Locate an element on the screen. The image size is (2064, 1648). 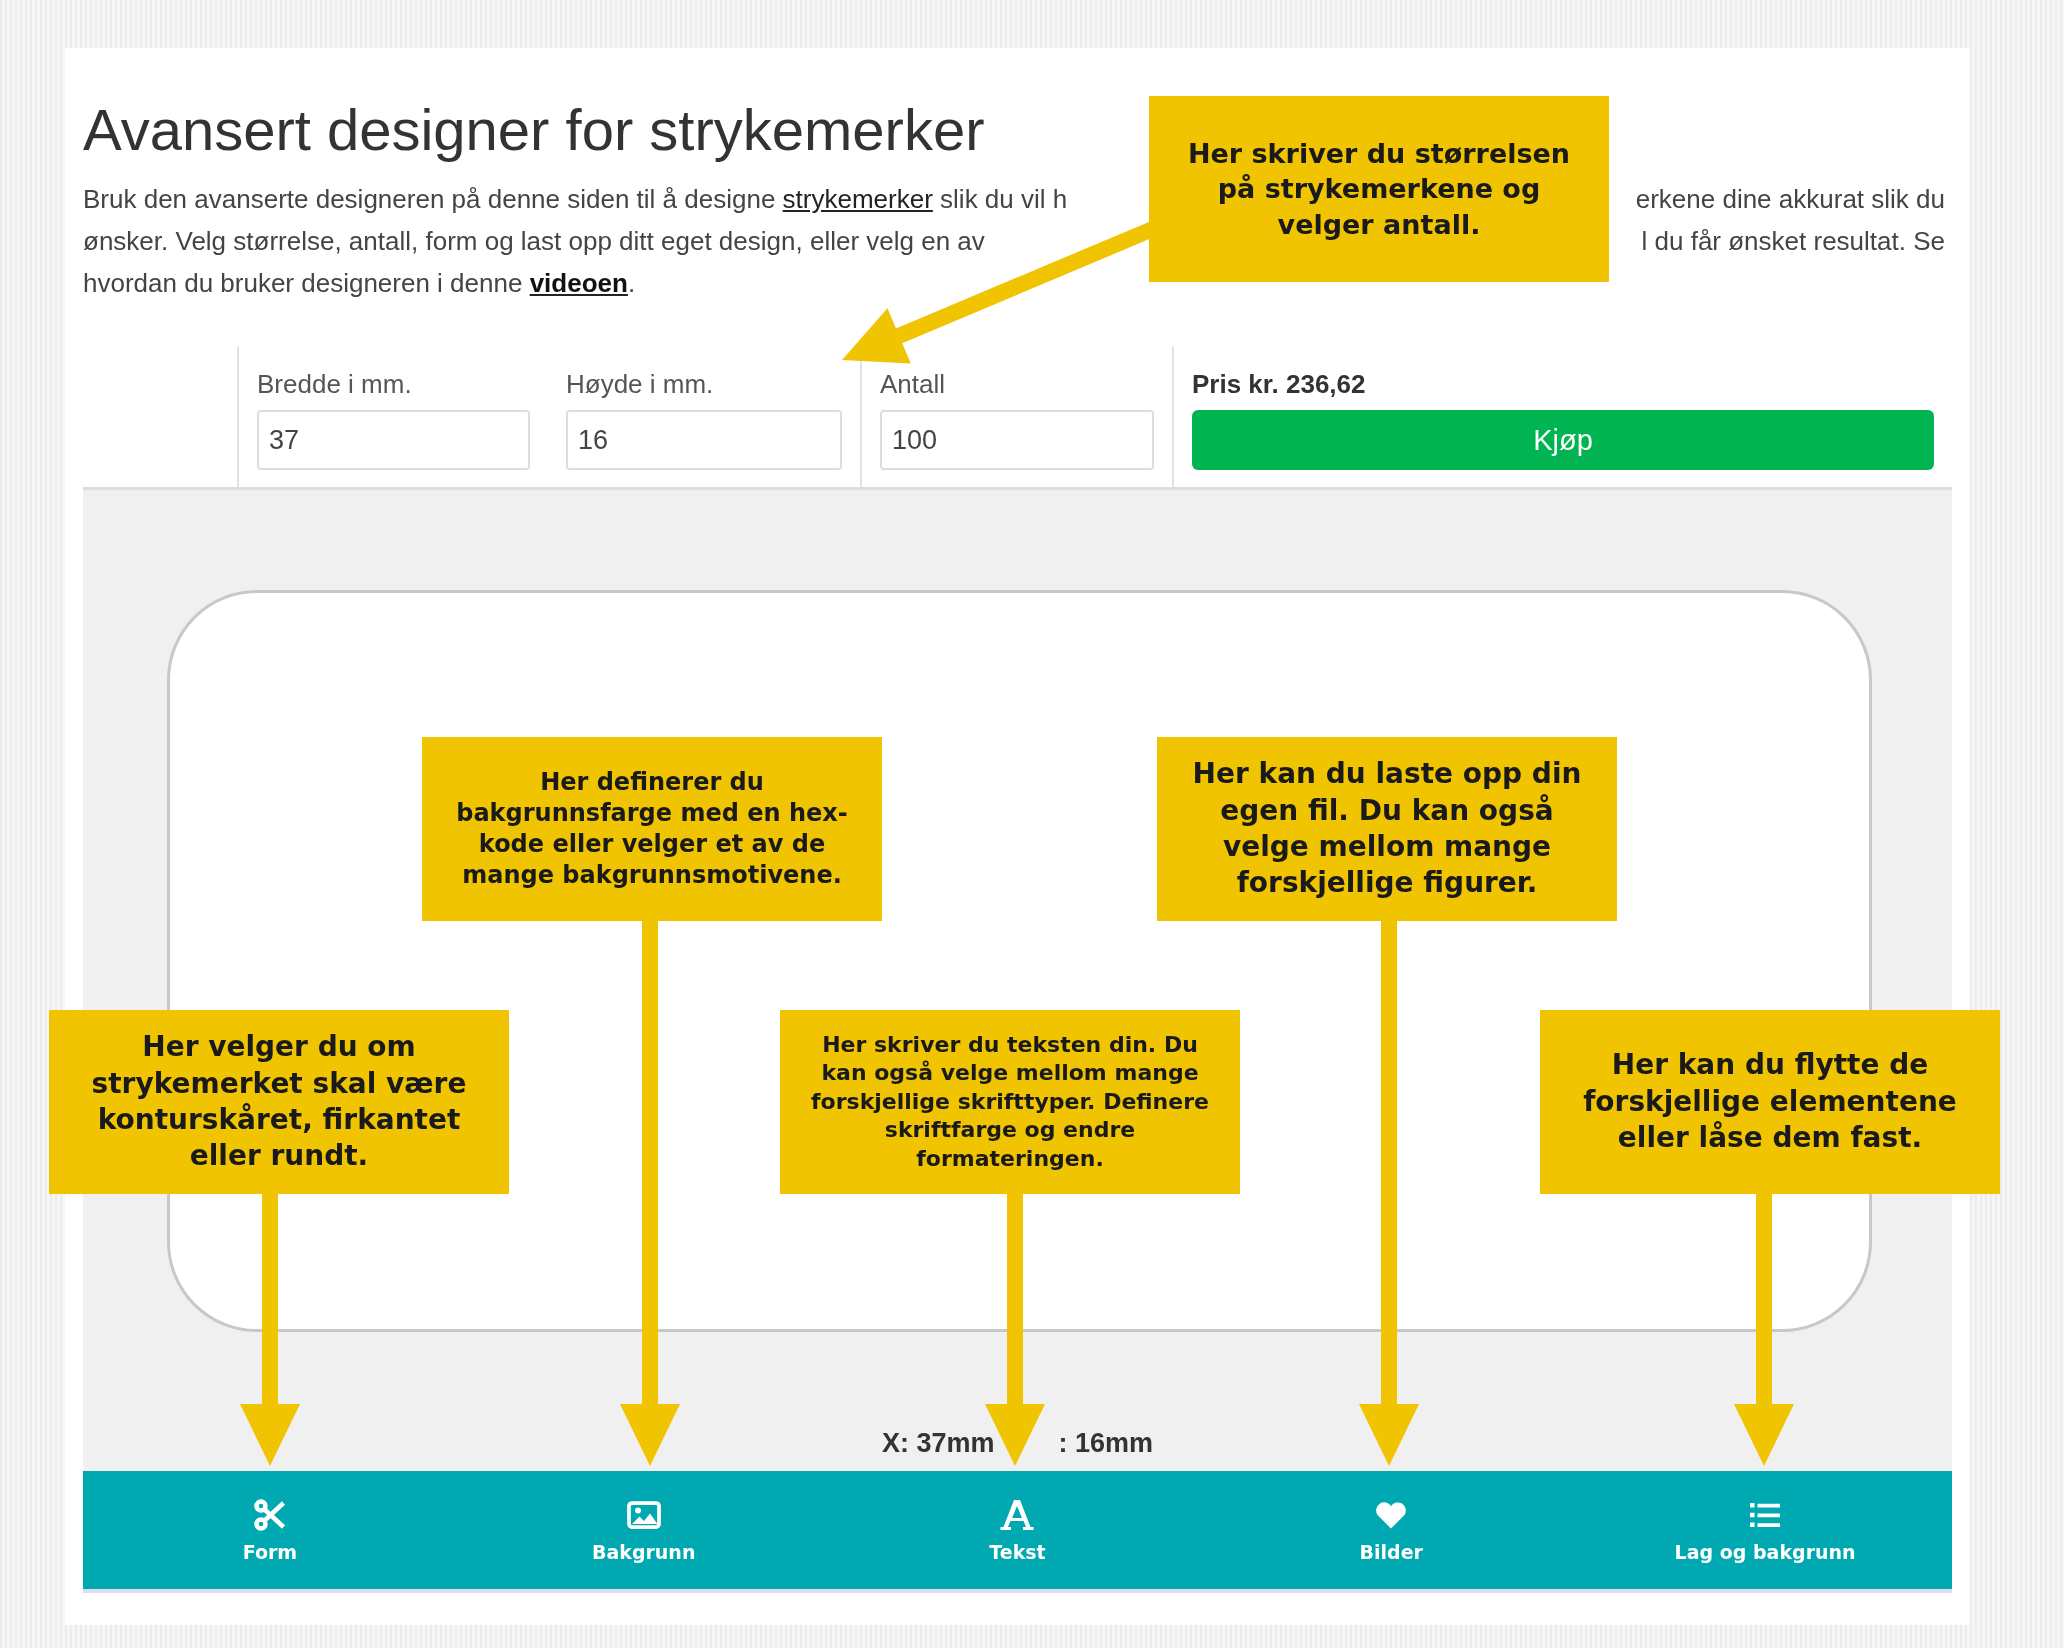
toolbar-button: Form is located at coordinates (270, 1530).